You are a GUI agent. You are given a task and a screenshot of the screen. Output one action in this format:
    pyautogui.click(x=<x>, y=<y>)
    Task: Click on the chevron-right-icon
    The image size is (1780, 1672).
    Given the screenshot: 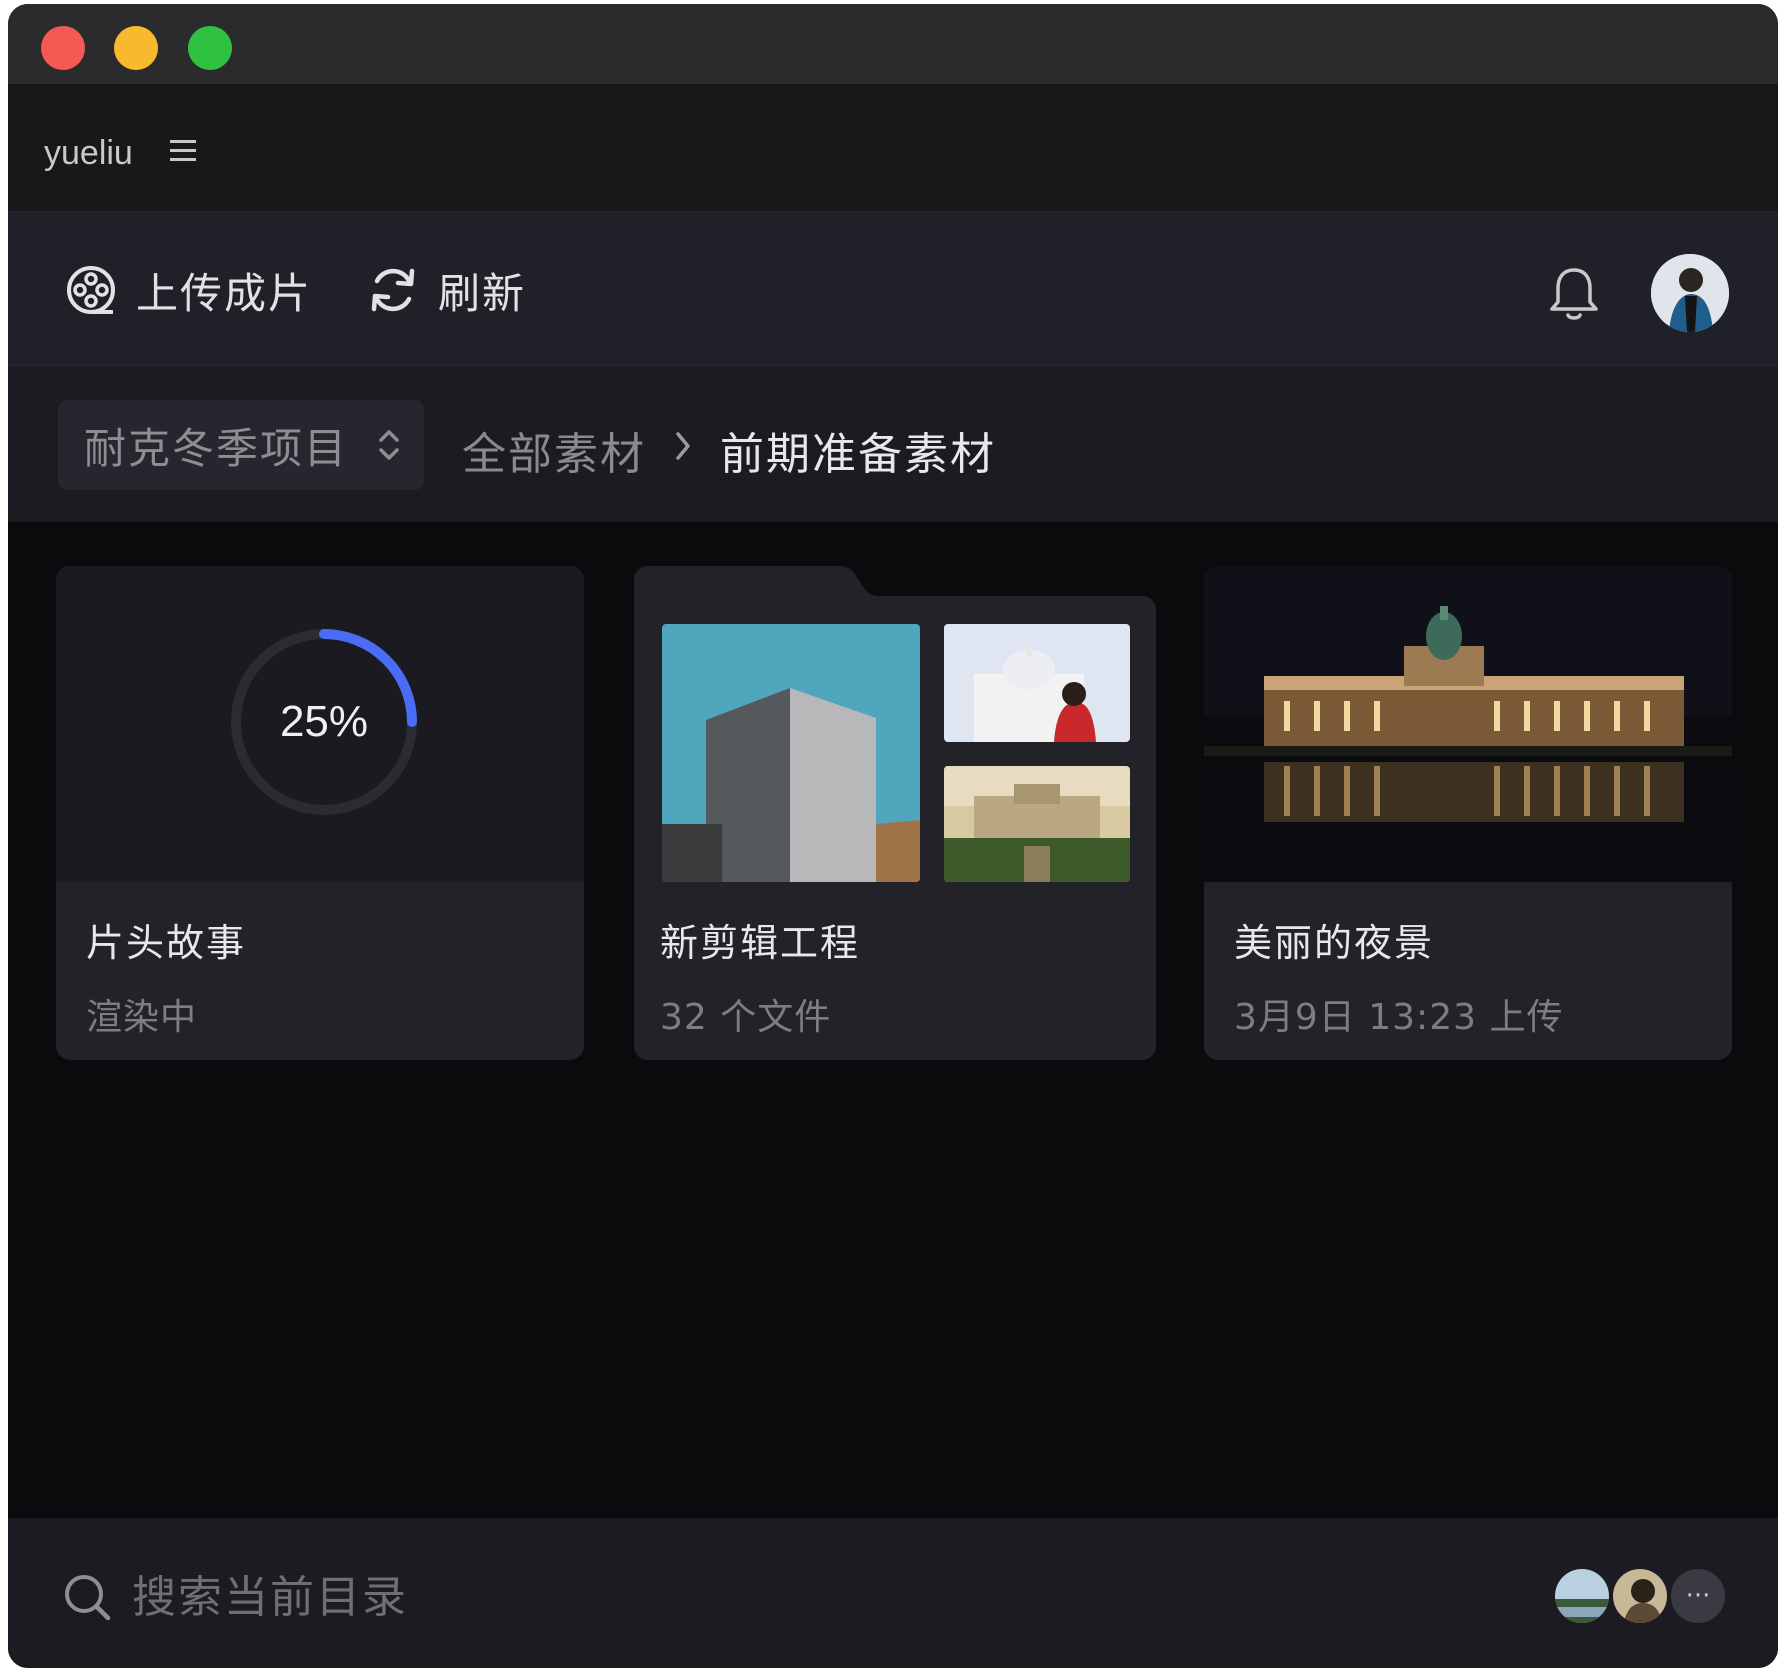 What is the action you would take?
    pyautogui.click(x=683, y=446)
    